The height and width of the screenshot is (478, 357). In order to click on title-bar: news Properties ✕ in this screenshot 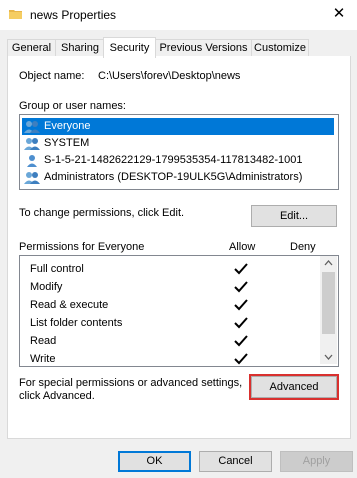, I will do `click(178, 15)`.